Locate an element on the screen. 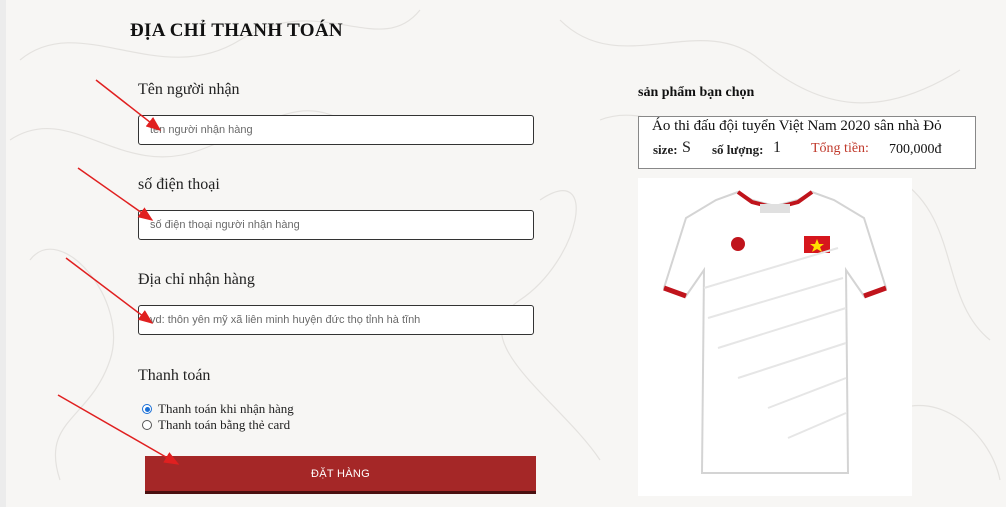 This screenshot has width=1006, height=507. payment-option-card-label: Thanh toán bằng thẻ card is located at coordinates (224, 424).